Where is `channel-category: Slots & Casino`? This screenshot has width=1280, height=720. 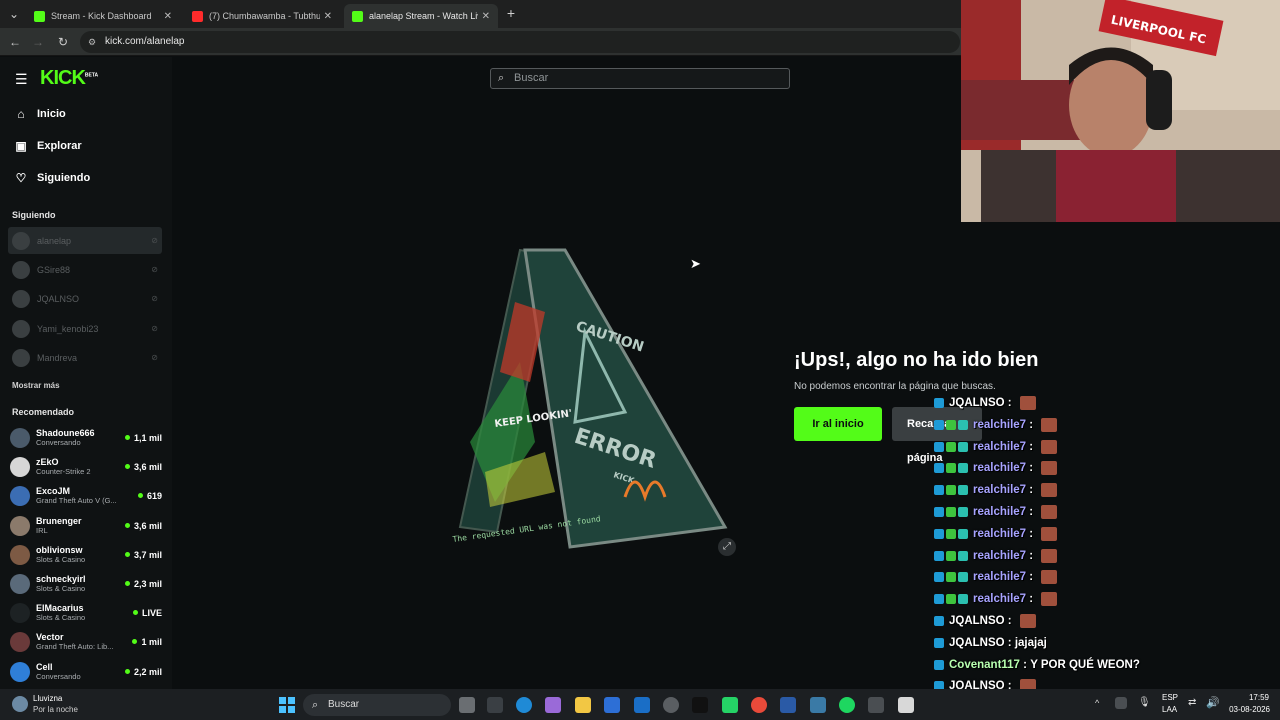 channel-category: Slots & Casino is located at coordinates (61, 617).